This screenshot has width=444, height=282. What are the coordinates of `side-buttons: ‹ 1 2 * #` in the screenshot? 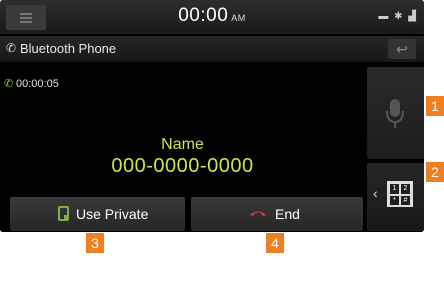 It's located at (395, 148).